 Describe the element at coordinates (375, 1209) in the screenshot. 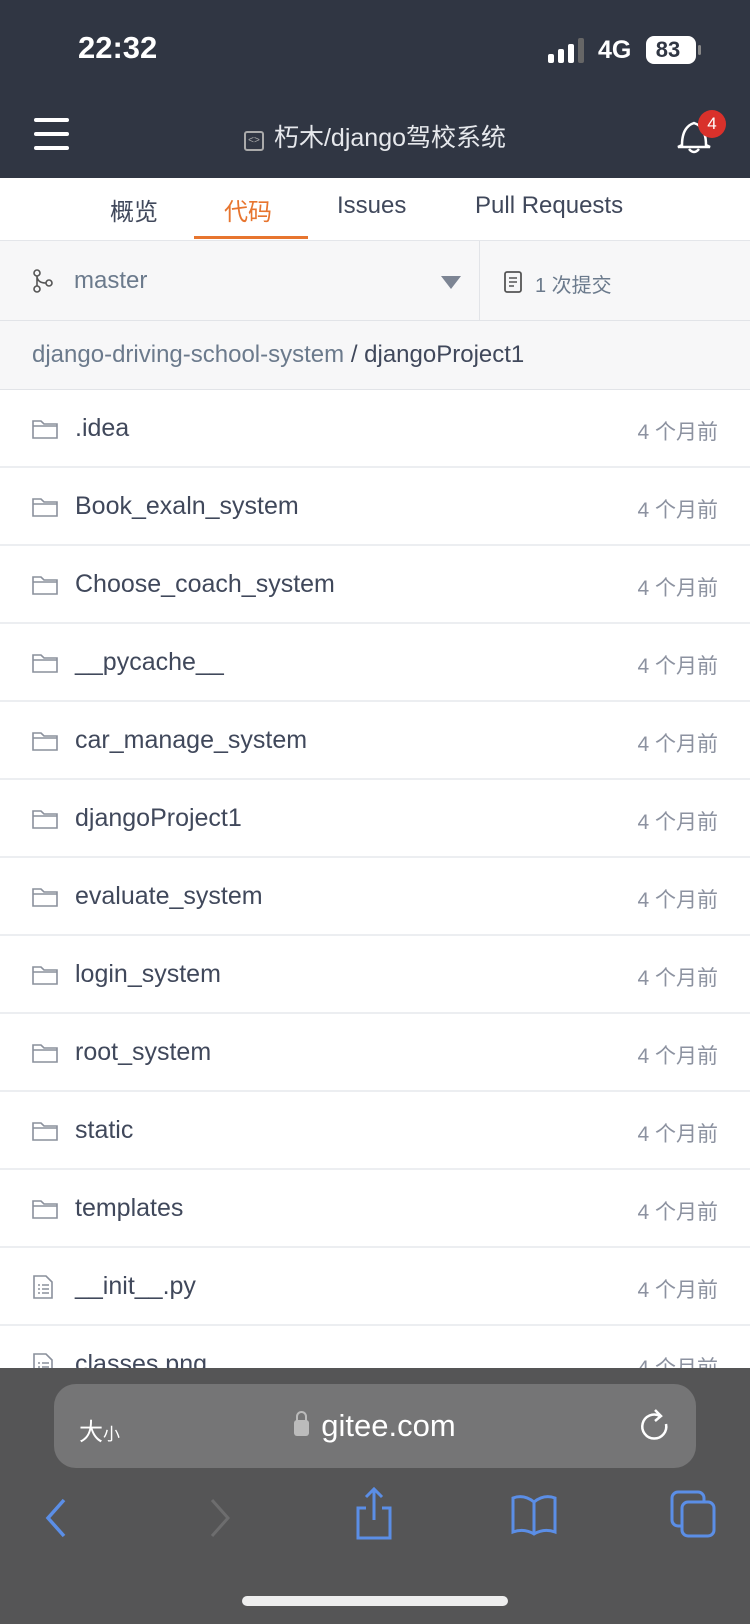

I see `file-row: templates 4 个月前` at that location.